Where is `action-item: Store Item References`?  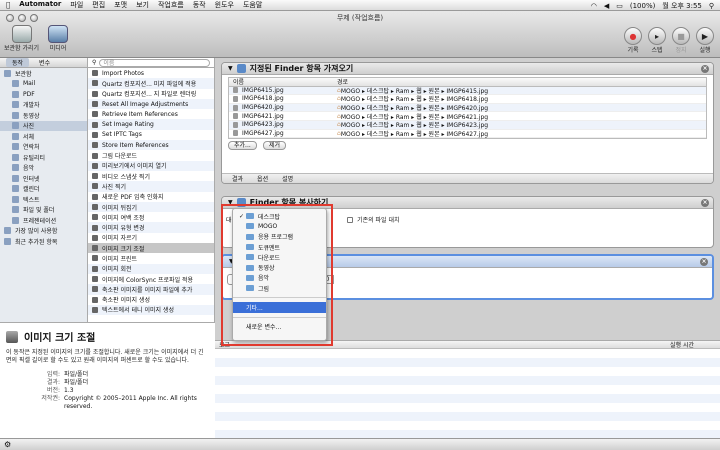
action-item: Store Item References is located at coordinates (151, 145).